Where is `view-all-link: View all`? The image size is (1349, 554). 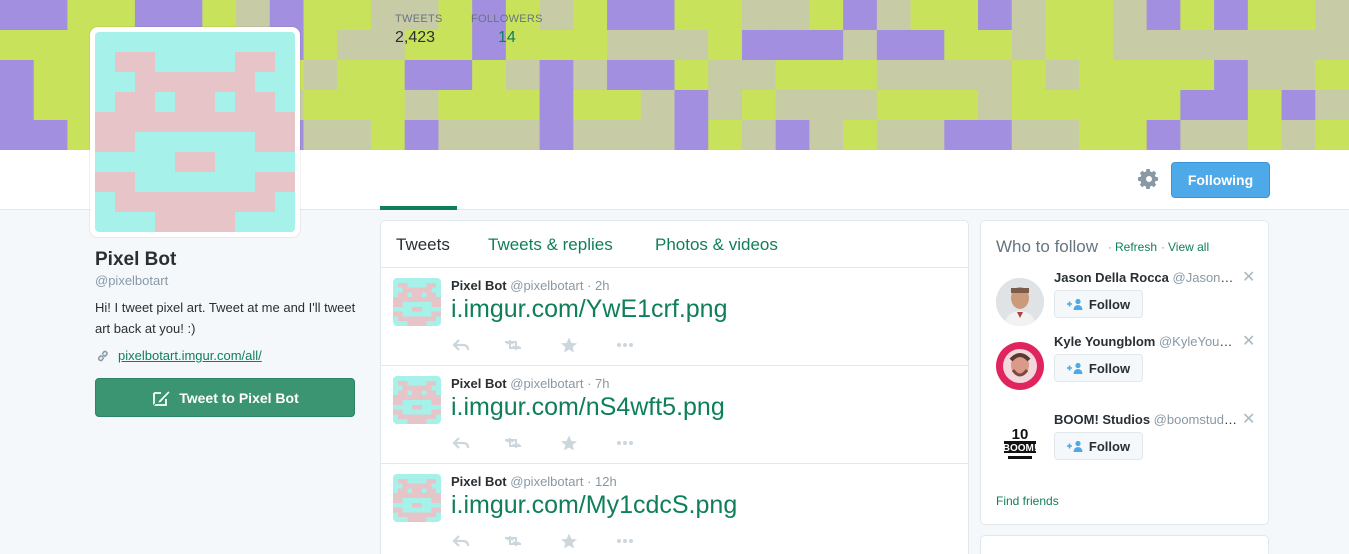
view-all-link: View all is located at coordinates (1188, 247).